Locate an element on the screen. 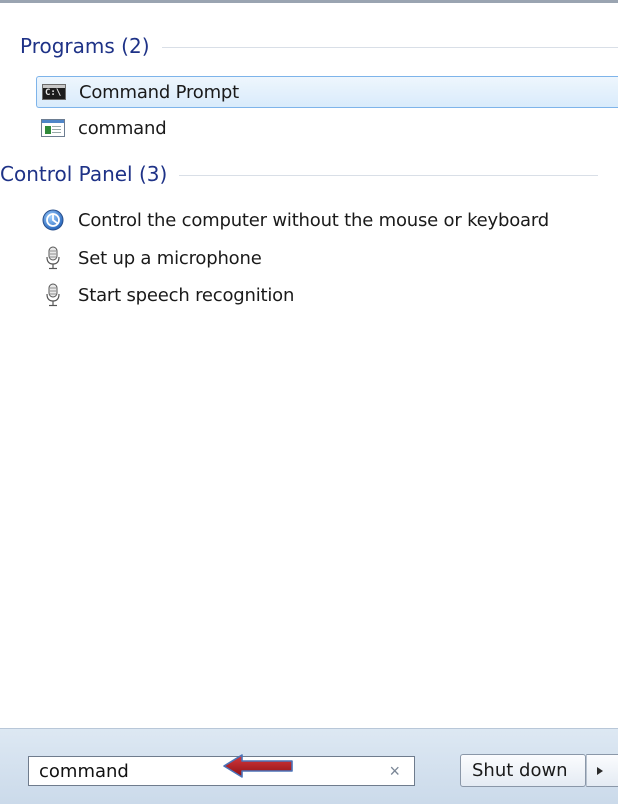 The height and width of the screenshot is (804, 618). group-header-programs: Programs (2) is located at coordinates (319, 46).